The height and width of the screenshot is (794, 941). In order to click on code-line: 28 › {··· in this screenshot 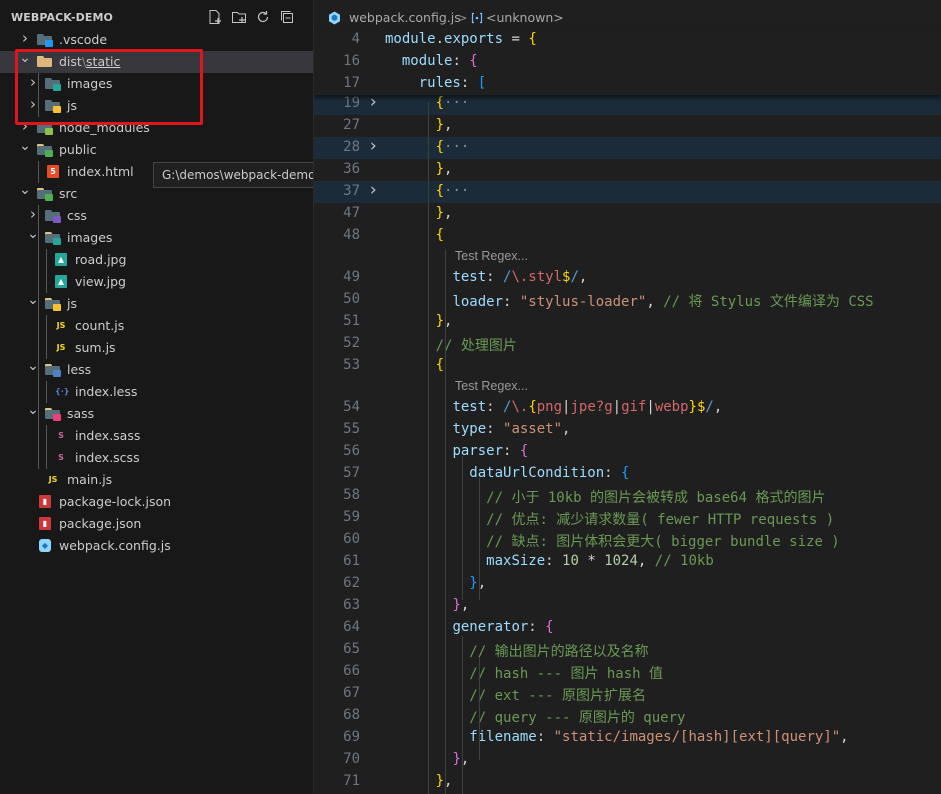, I will do `click(627, 147)`.